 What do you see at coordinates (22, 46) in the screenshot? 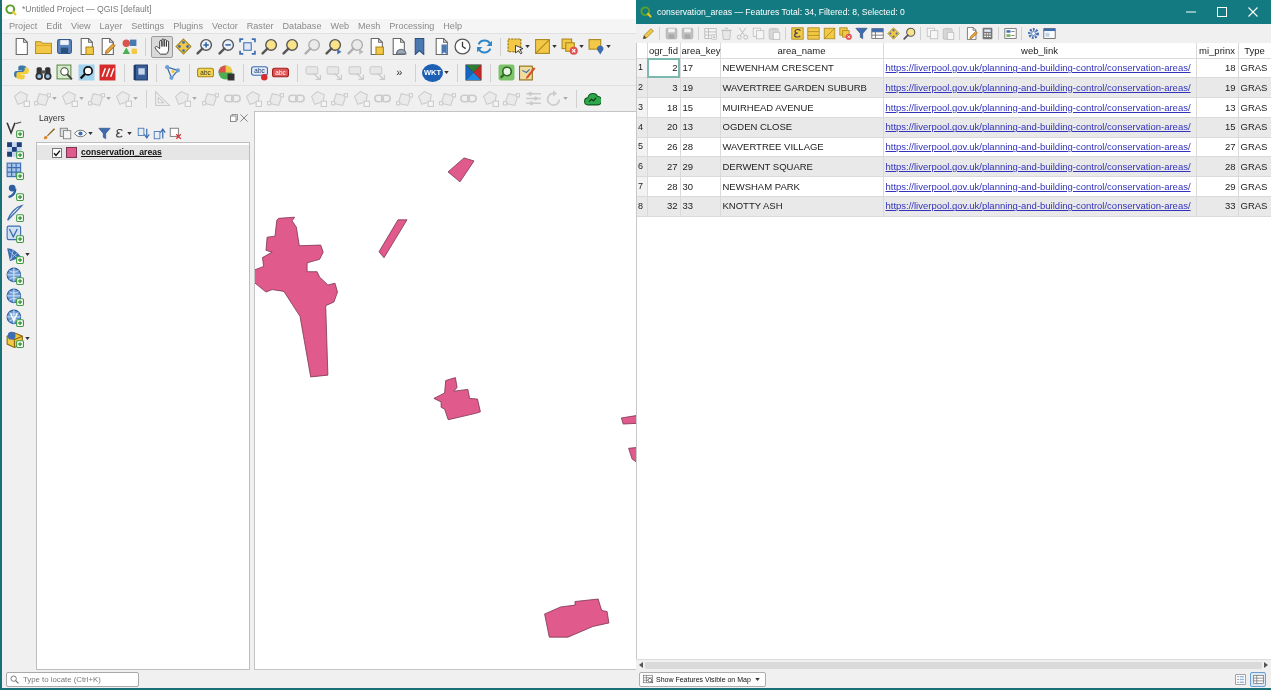
I see `page-icon` at bounding box center [22, 46].